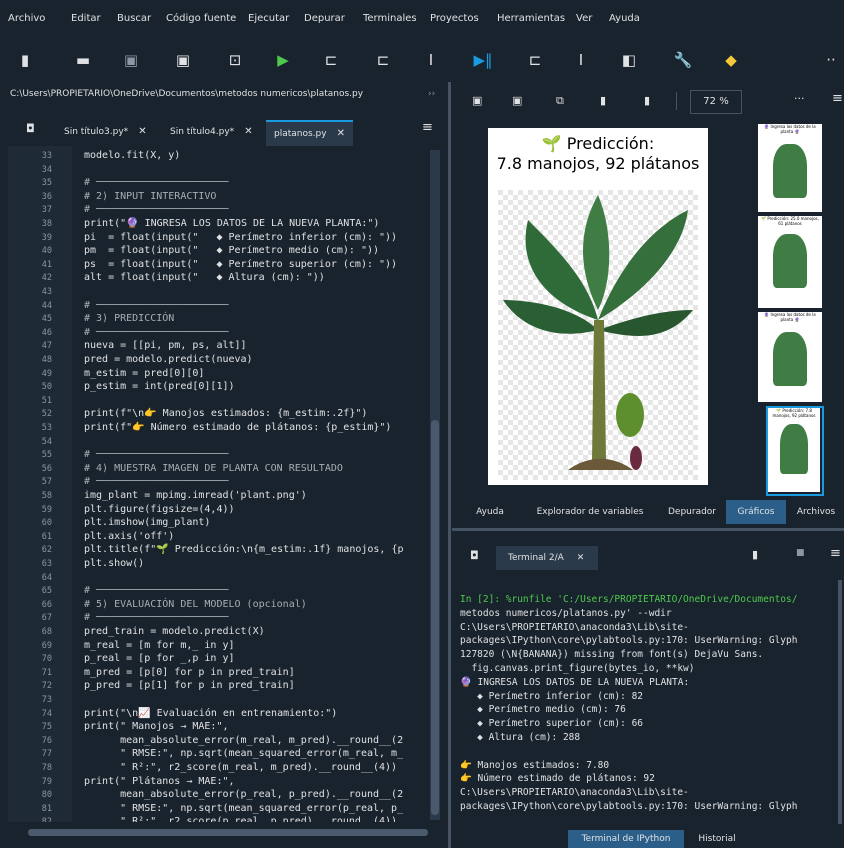 This screenshot has width=844, height=848. What do you see at coordinates (46, 251) in the screenshot?
I see `line-number: 40` at bounding box center [46, 251].